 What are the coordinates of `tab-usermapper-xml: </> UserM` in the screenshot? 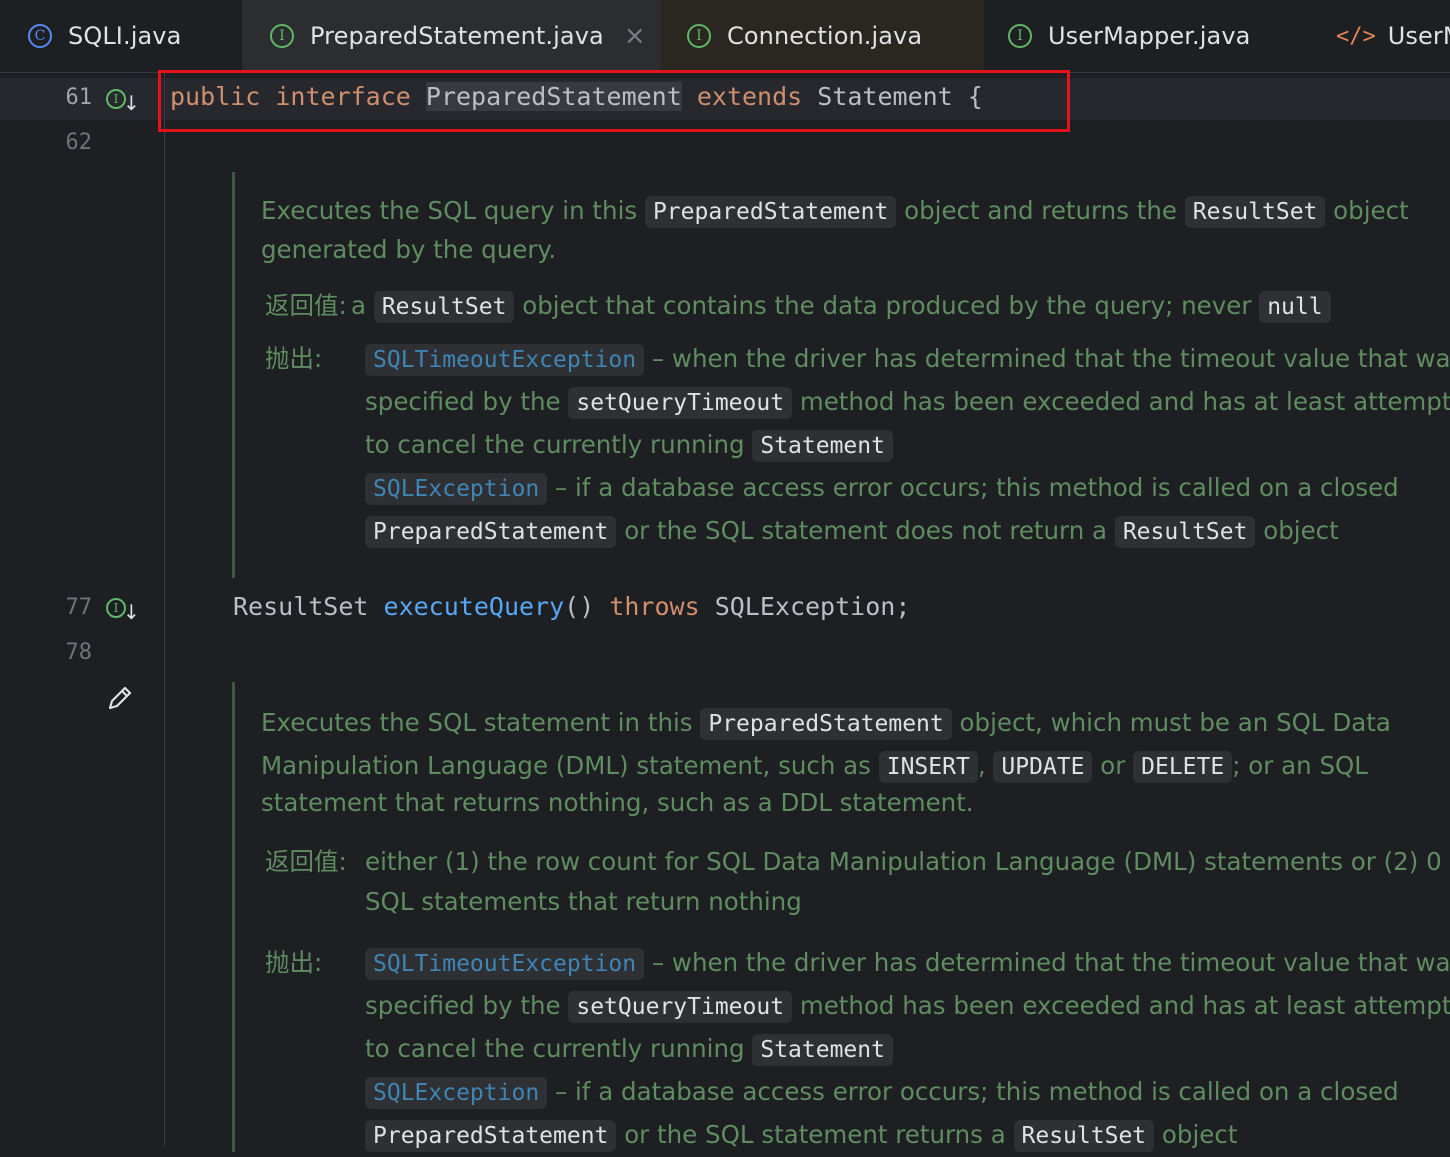 It's located at (1389, 36).